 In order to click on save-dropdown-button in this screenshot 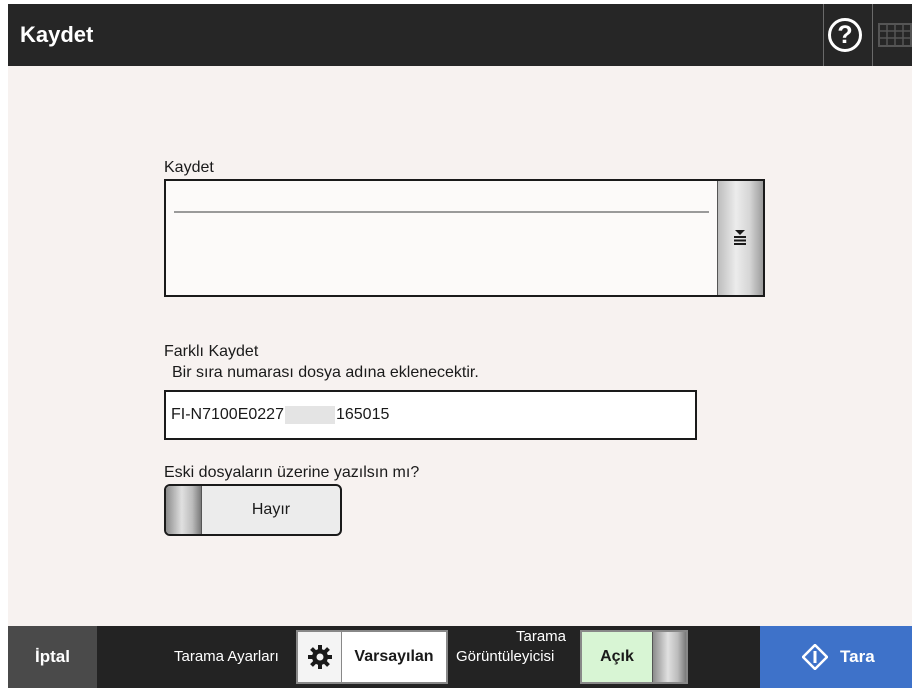, I will do `click(740, 238)`.